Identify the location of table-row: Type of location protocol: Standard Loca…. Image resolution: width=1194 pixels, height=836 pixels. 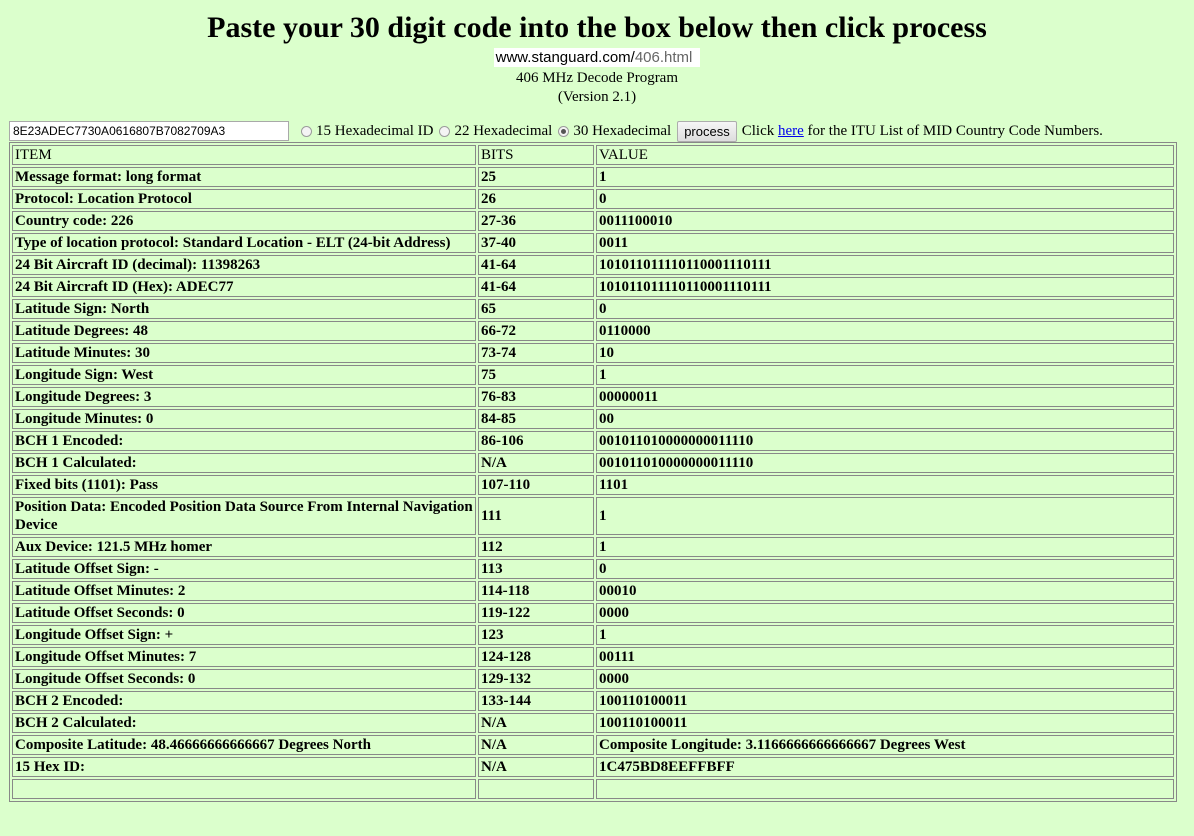
(593, 243).